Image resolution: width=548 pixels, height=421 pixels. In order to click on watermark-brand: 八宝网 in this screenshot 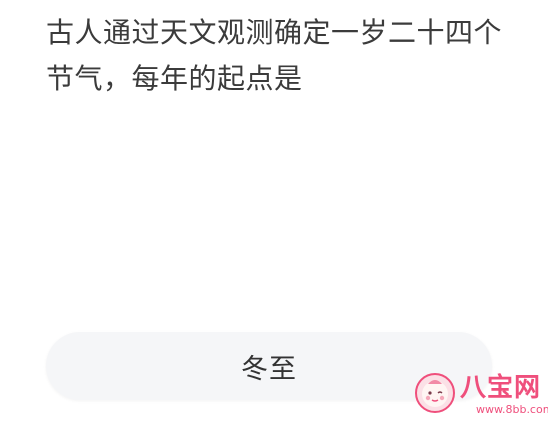, I will do `click(501, 388)`.